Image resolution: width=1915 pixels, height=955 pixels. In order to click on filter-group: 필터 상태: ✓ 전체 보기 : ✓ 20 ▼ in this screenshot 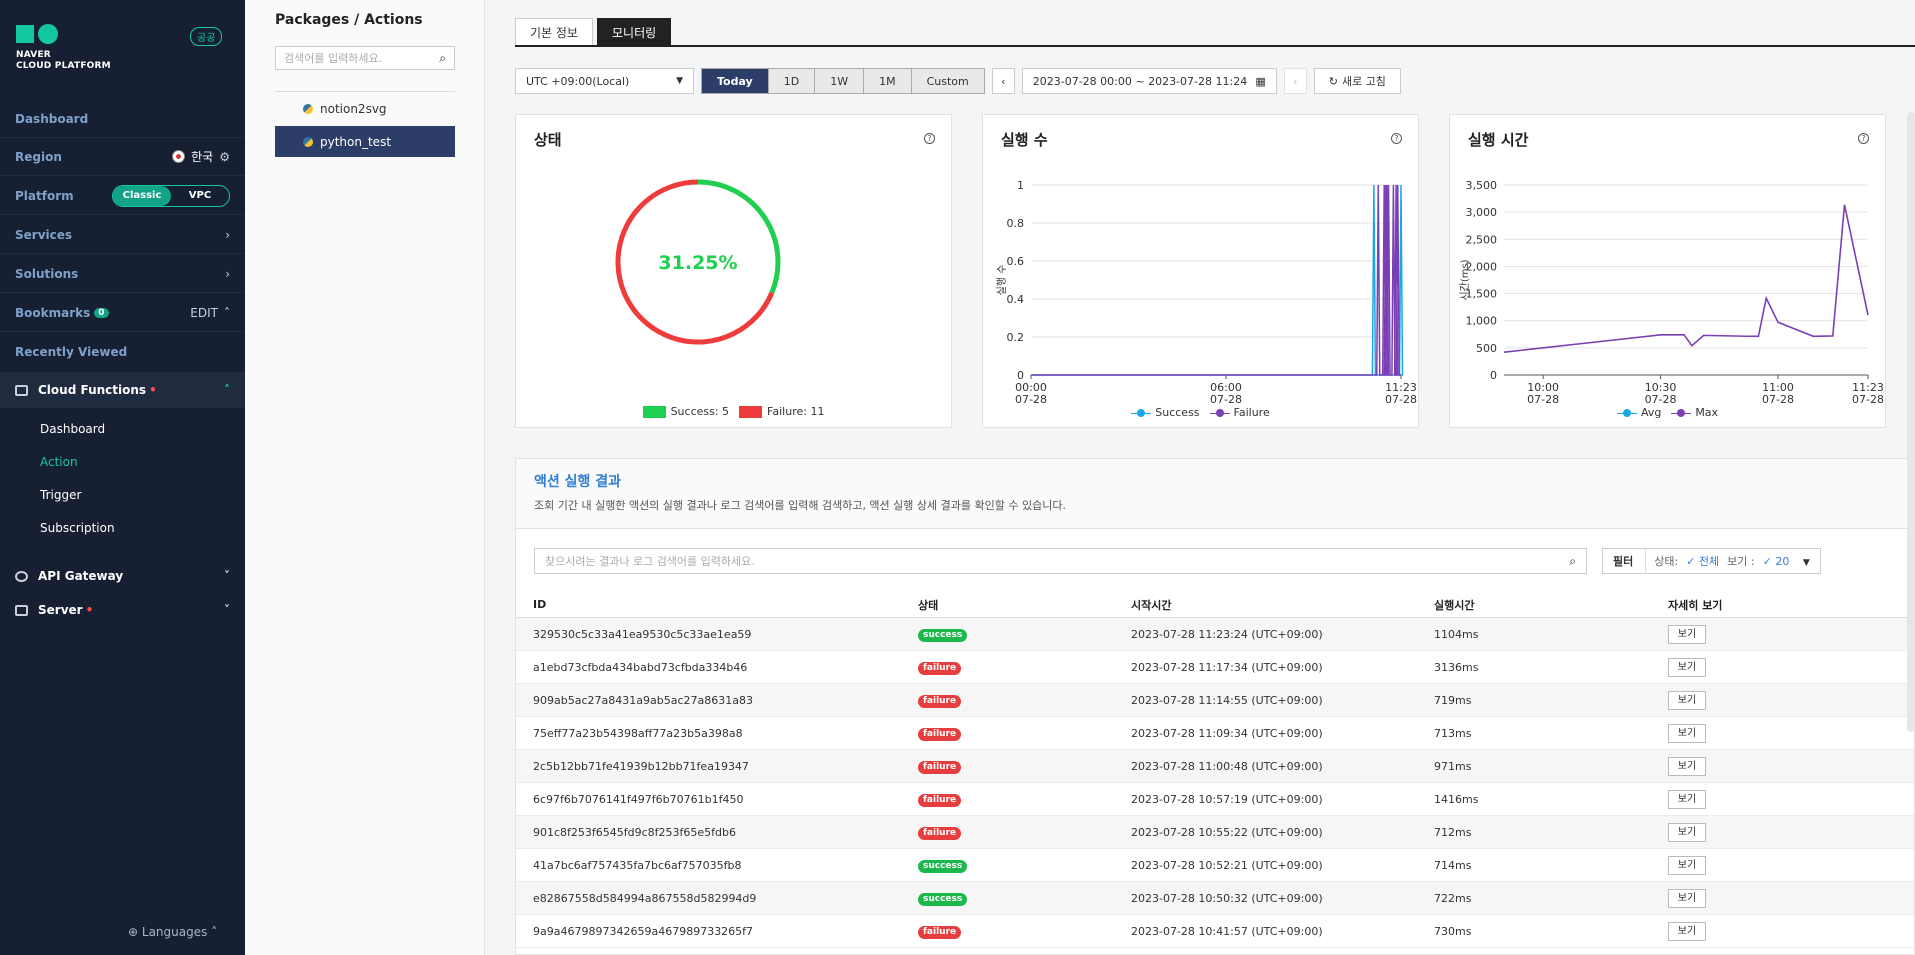, I will do `click(1711, 561)`.